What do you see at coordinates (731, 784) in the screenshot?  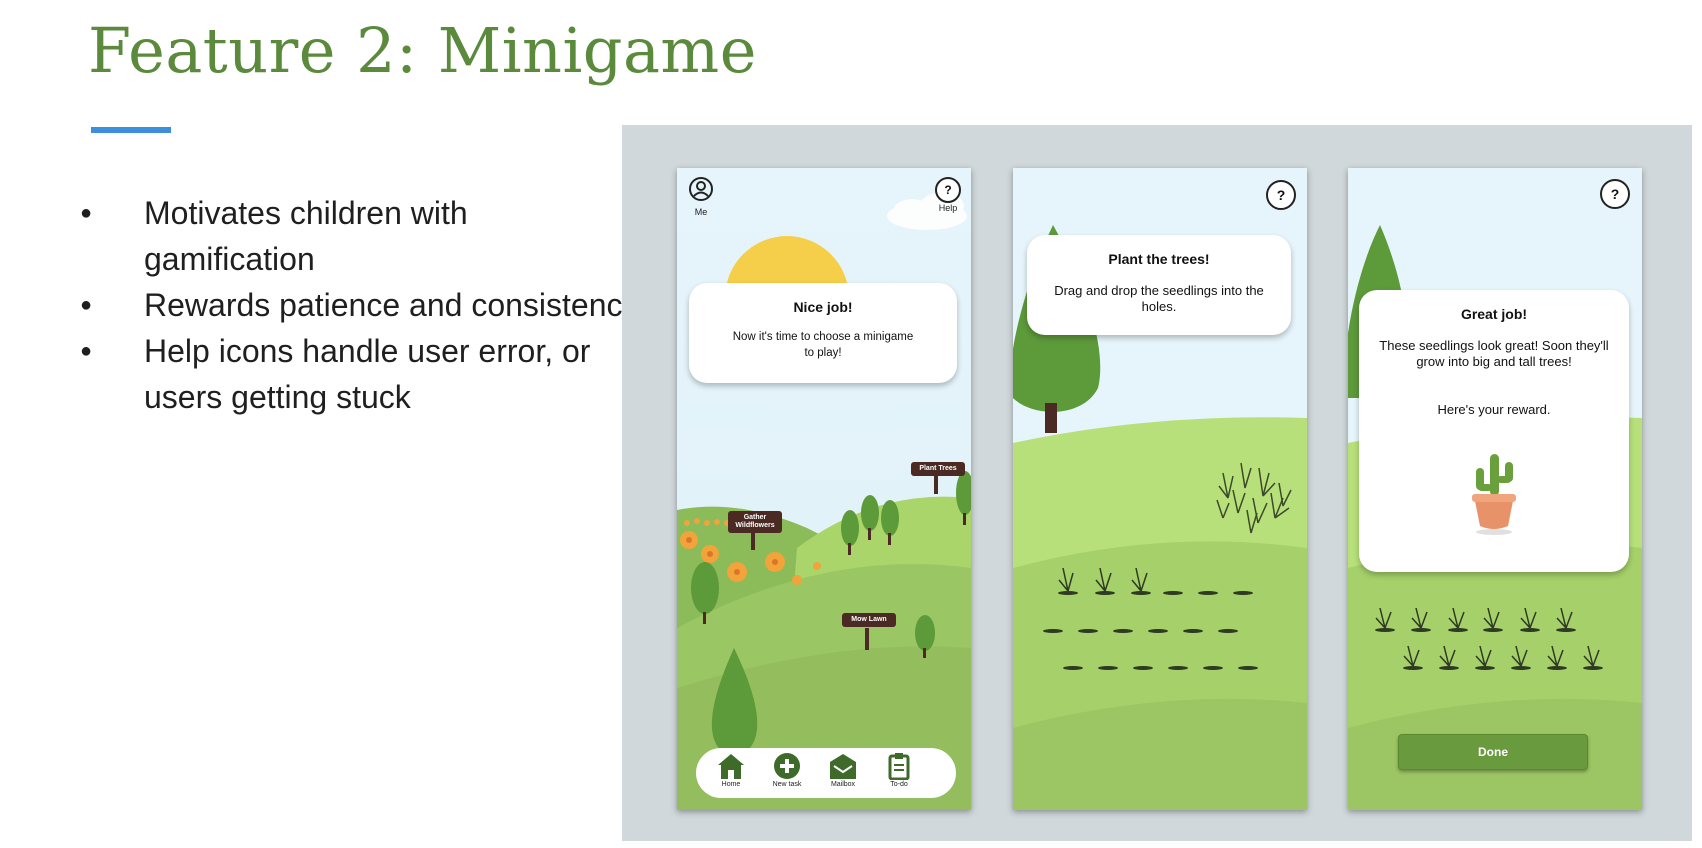 I see `nav-label: Home` at bounding box center [731, 784].